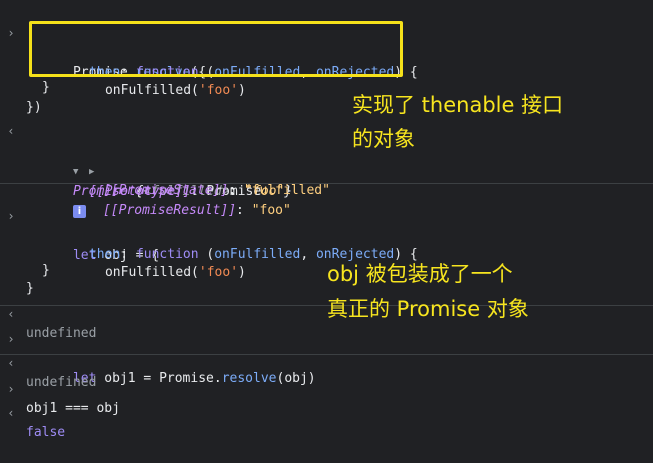  Describe the element at coordinates (326, 259) in the screenshot. I see `console-input-line: }` at that location.